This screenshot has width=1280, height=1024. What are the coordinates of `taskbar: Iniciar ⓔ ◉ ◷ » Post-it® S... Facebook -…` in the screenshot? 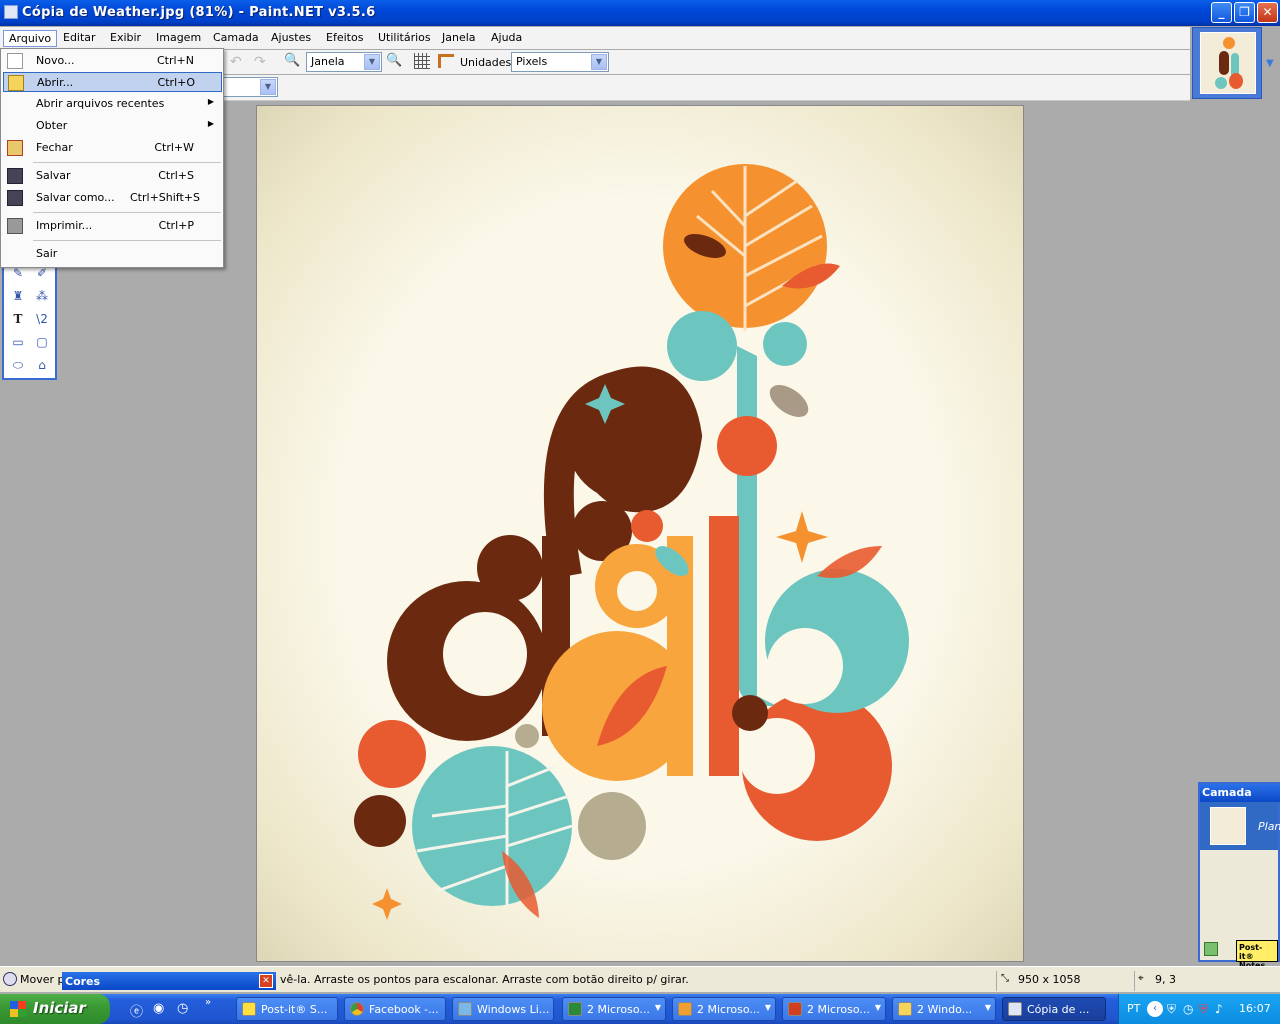 It's located at (640, 1009).